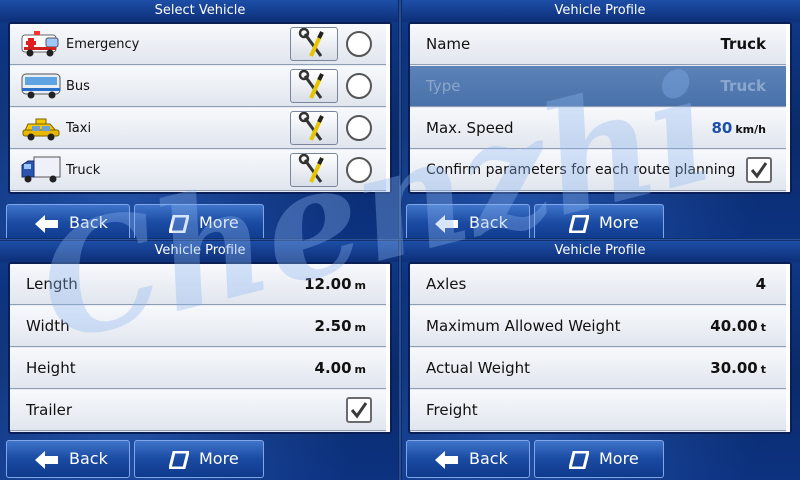 This screenshot has height=480, width=800. I want to click on max-weight-row: Maximum Allowed Weight 40.00 t, so click(600, 326).